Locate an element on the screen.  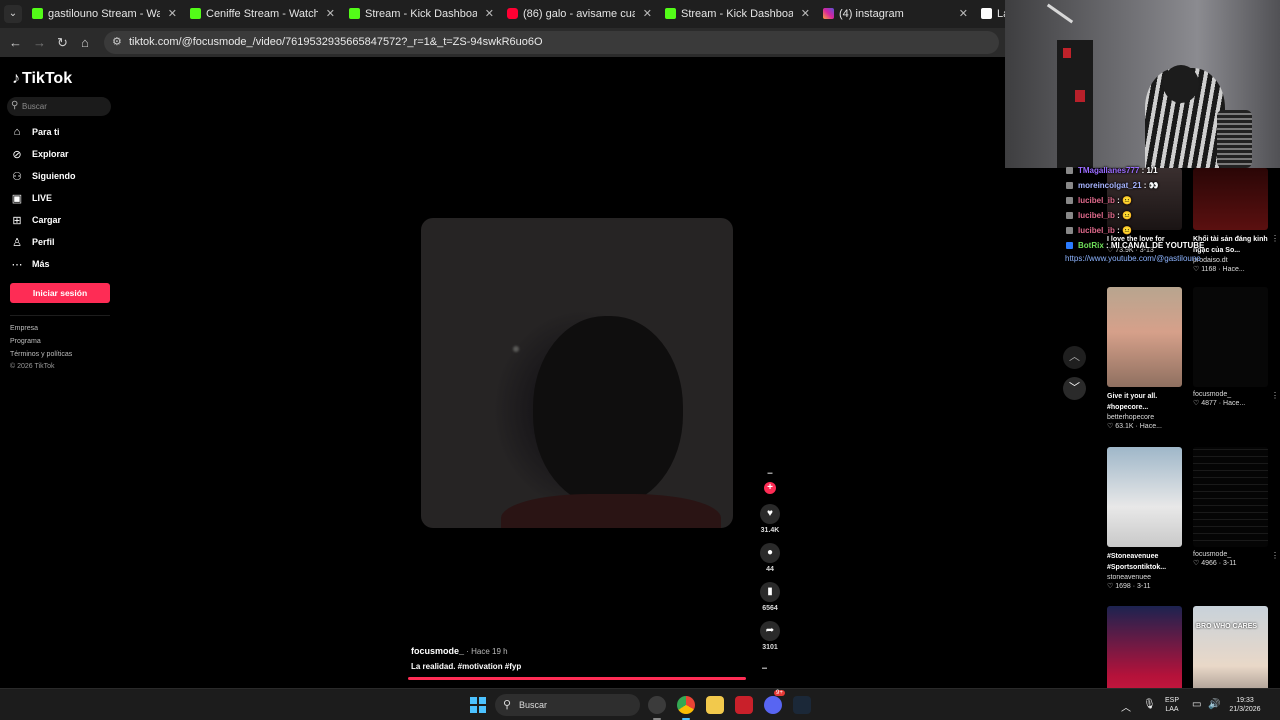
like-action: ♥ 31.4K is located at coordinates (770, 519).